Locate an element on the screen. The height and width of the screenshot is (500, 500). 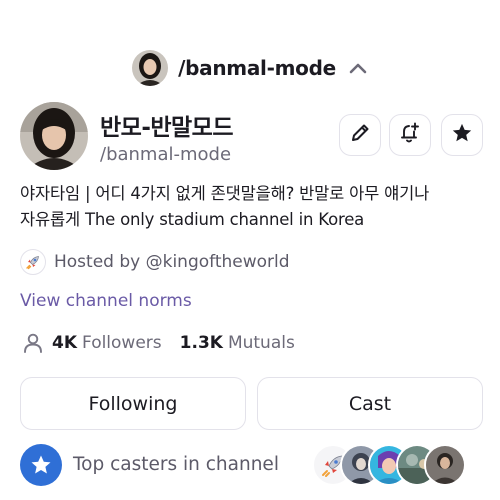
header-title: /banmal-mode is located at coordinates (257, 68).